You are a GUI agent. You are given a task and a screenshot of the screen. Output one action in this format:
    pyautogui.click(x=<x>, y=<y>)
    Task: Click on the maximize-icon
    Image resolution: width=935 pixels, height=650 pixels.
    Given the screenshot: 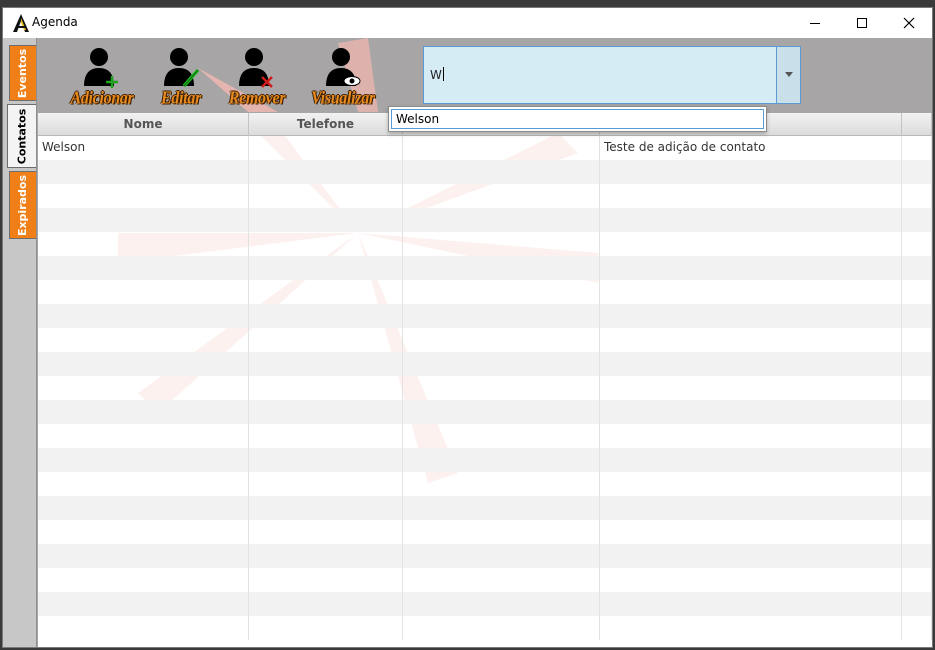 What is the action you would take?
    pyautogui.click(x=862, y=23)
    